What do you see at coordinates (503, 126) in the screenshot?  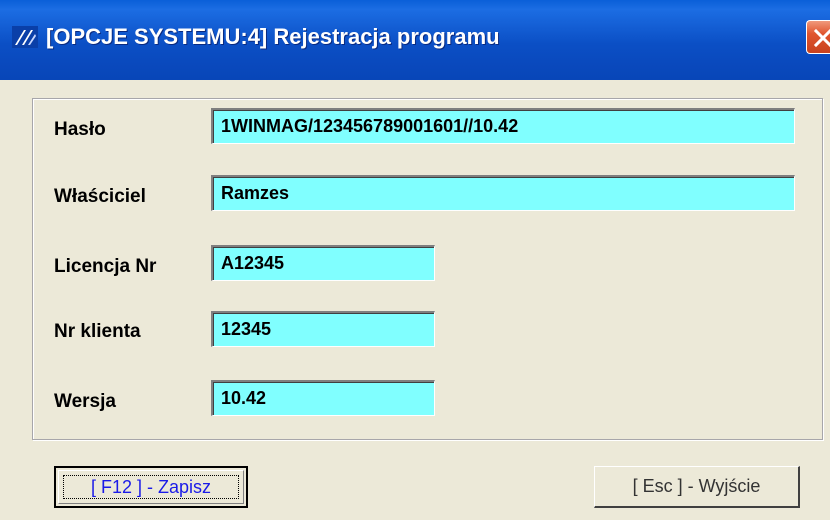 I see `haslo-field: 1WINMAG/123456789001601//10.42` at bounding box center [503, 126].